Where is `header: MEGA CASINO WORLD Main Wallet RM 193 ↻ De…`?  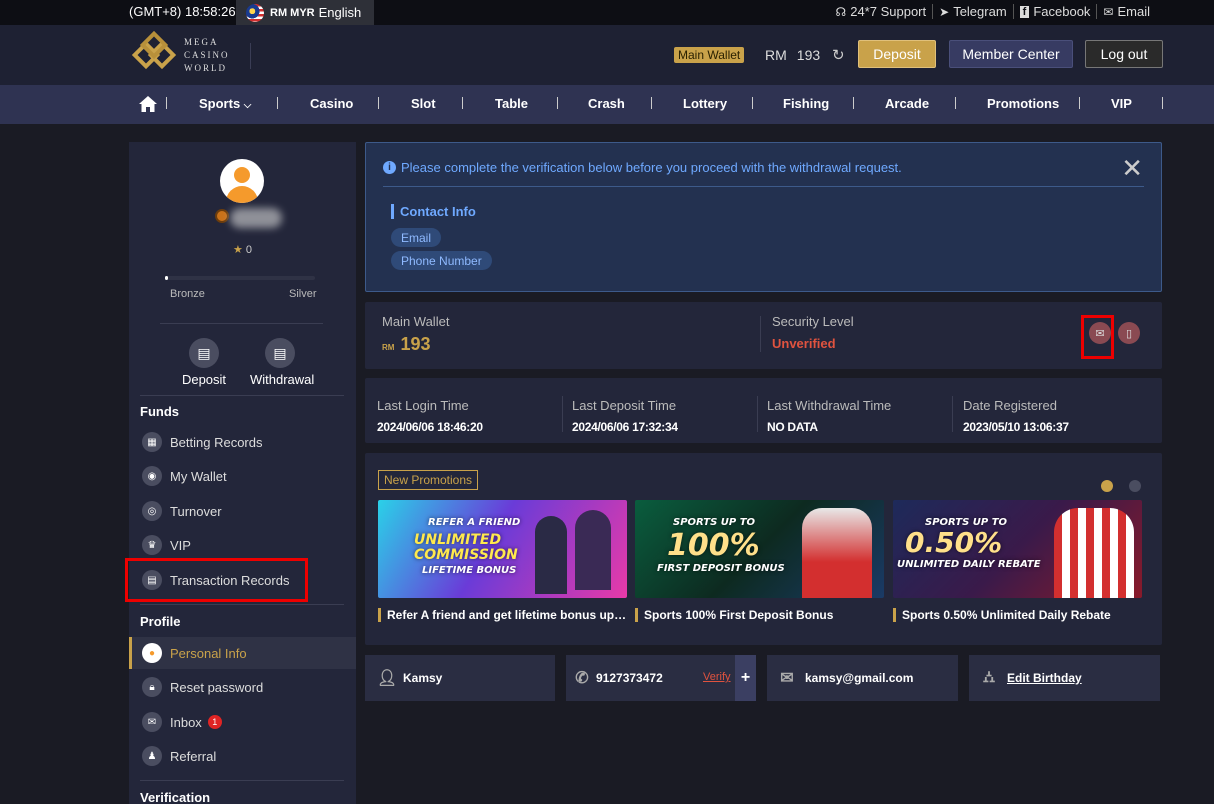 header: MEGA CASINO WORLD Main Wallet RM 193 ↻ De… is located at coordinates (607, 55).